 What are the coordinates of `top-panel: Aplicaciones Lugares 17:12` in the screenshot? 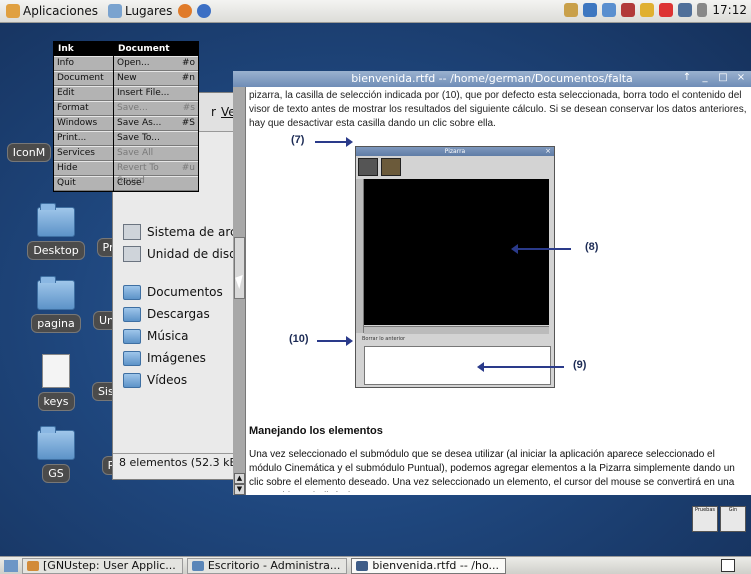 It's located at (375, 11).